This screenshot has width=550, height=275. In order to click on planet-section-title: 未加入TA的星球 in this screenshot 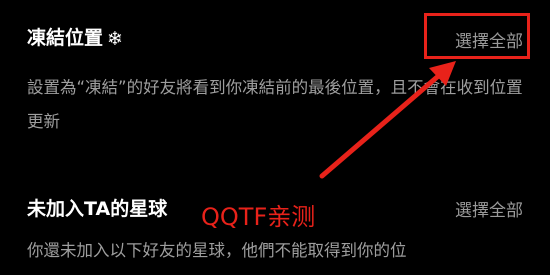, I will do `click(97, 209)`.